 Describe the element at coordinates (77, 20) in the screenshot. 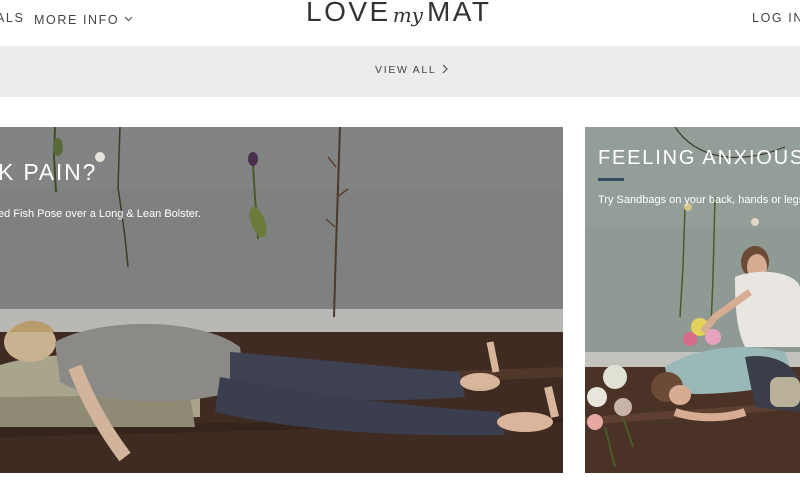

I see `nav-link-more-info-label: MORE INFO` at that location.